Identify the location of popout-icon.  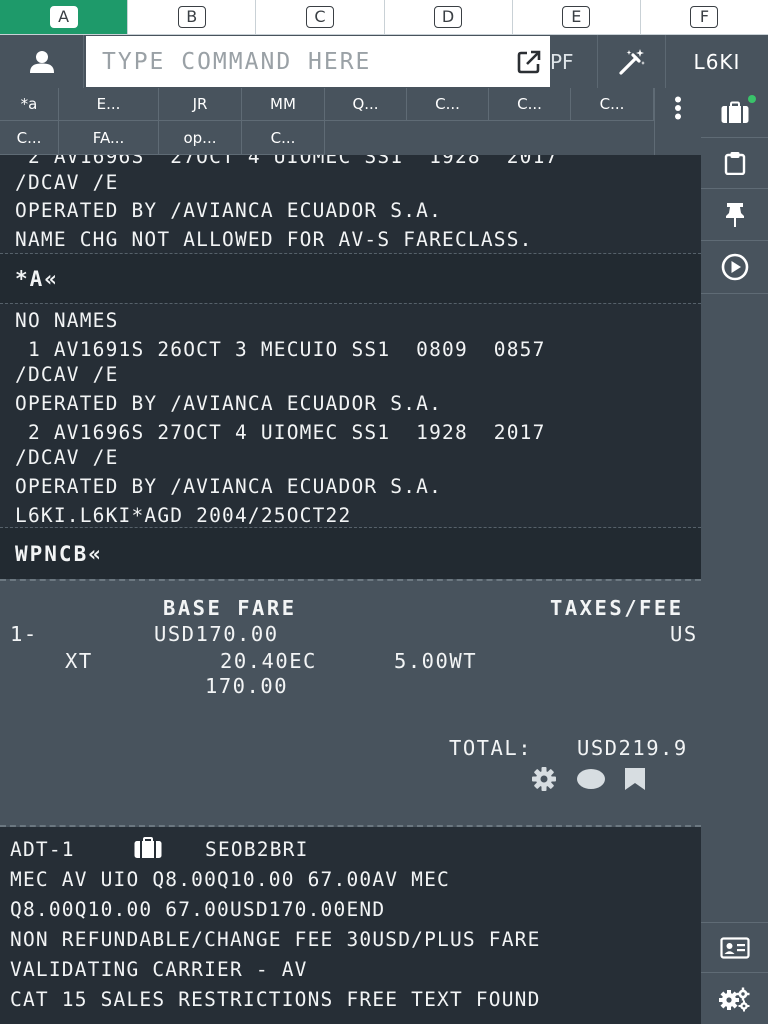
(529, 62).